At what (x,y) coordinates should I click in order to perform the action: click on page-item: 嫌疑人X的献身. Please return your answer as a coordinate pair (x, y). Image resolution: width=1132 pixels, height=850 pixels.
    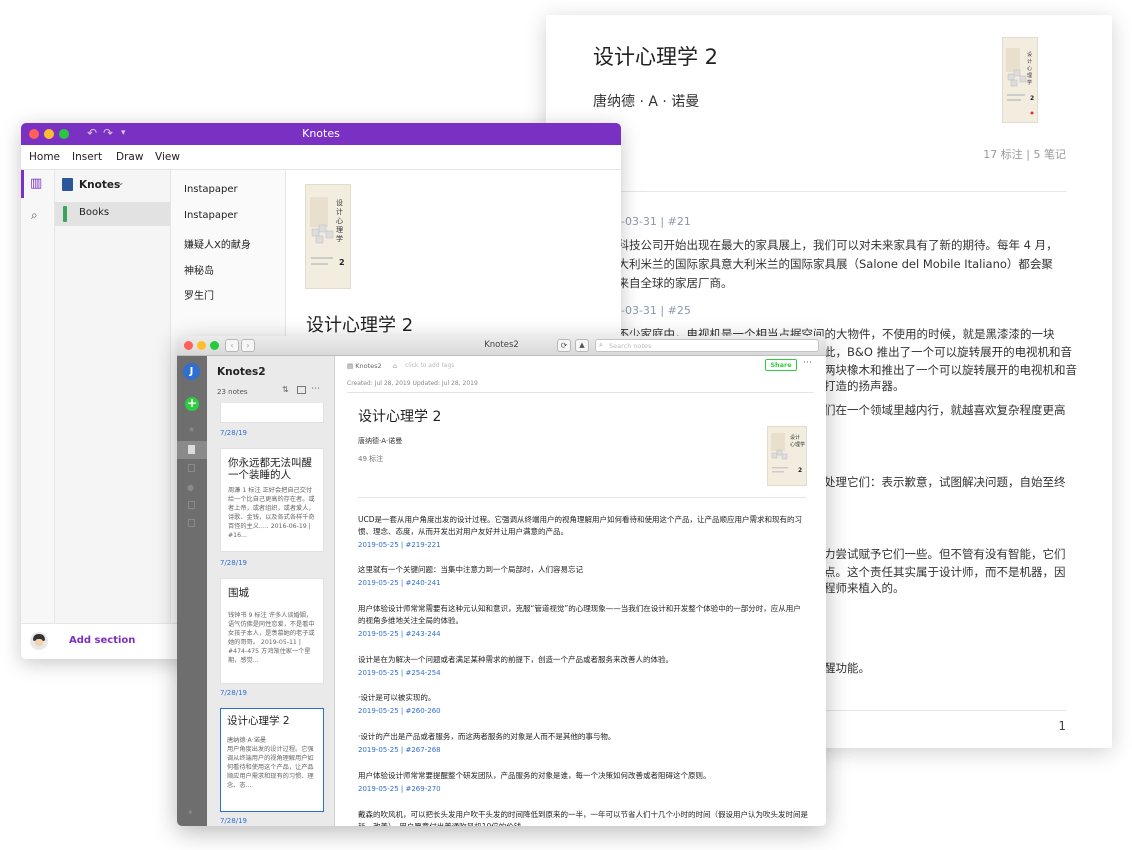
    Looking at the image, I should click on (217, 243).